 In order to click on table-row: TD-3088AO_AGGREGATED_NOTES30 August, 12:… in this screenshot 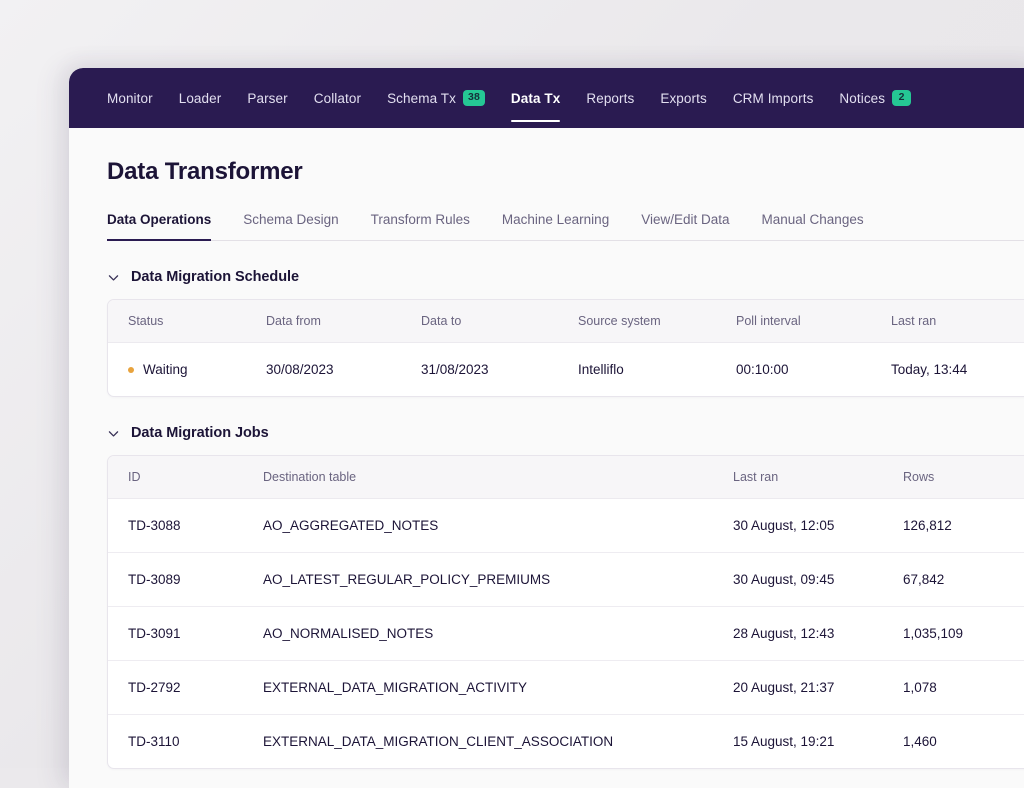, I will do `click(566, 526)`.